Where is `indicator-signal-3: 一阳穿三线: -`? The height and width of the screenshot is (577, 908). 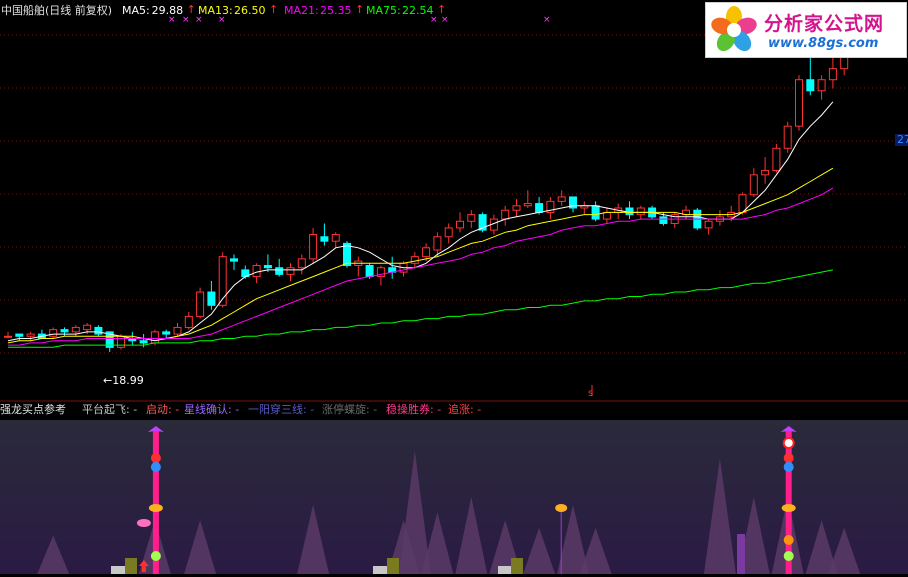 indicator-signal-3: 一阳穿三线: - is located at coordinates (281, 410).